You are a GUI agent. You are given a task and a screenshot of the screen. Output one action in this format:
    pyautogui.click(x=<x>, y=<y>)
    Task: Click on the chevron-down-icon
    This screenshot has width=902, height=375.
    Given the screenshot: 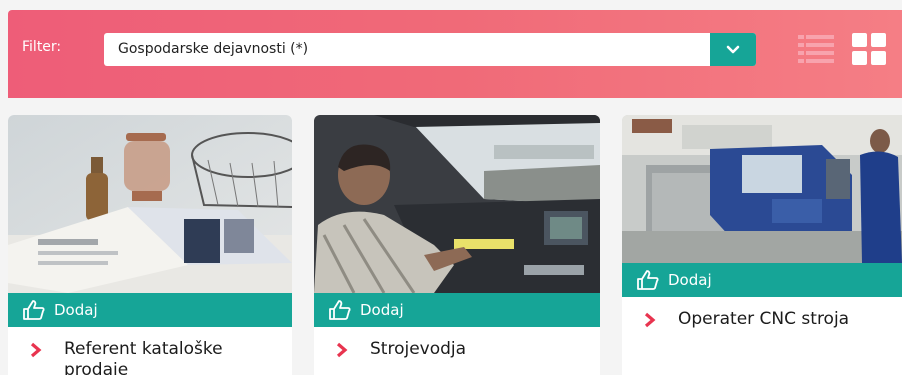 What is the action you would take?
    pyautogui.click(x=733, y=49)
    